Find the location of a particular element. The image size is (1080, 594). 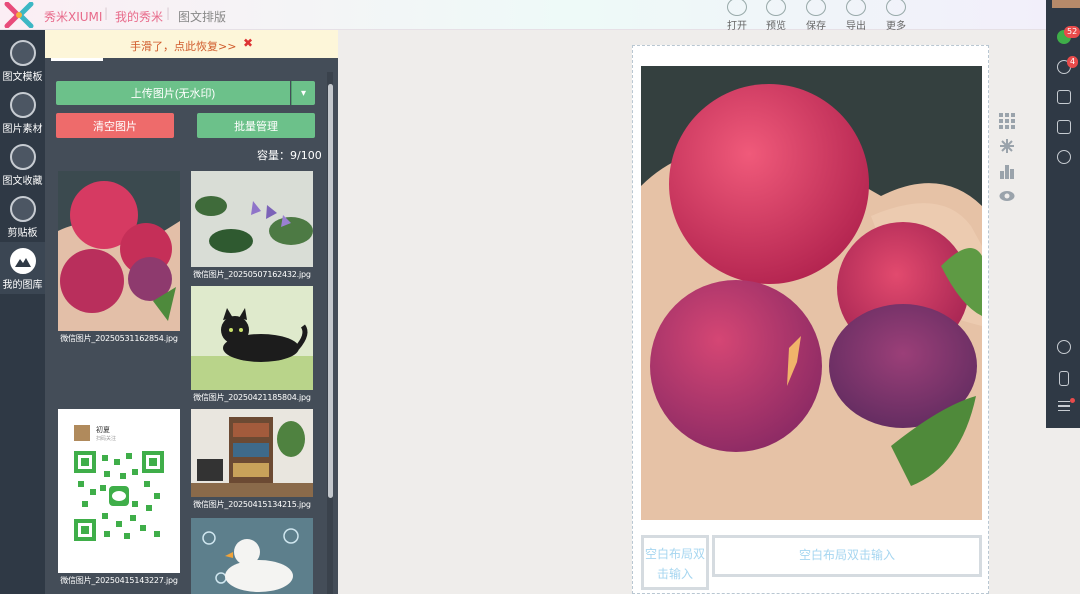

qr-card-sub: 扫码关注 is located at coordinates (106, 439).